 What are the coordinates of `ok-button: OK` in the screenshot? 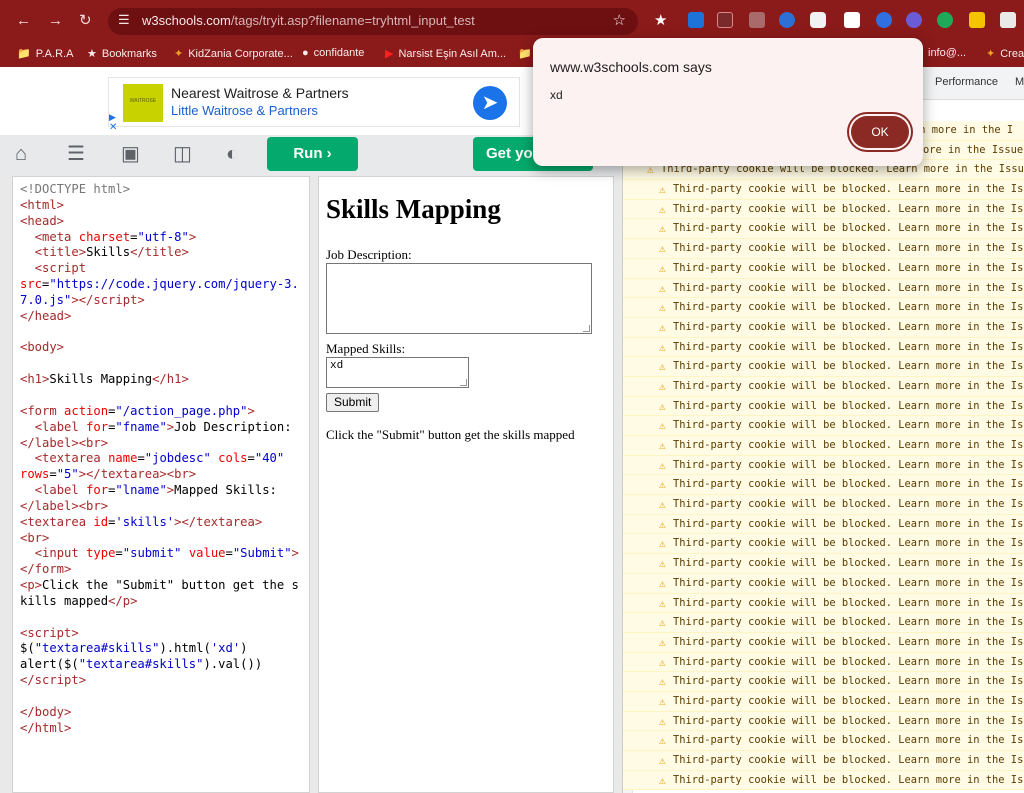 It's located at (880, 132).